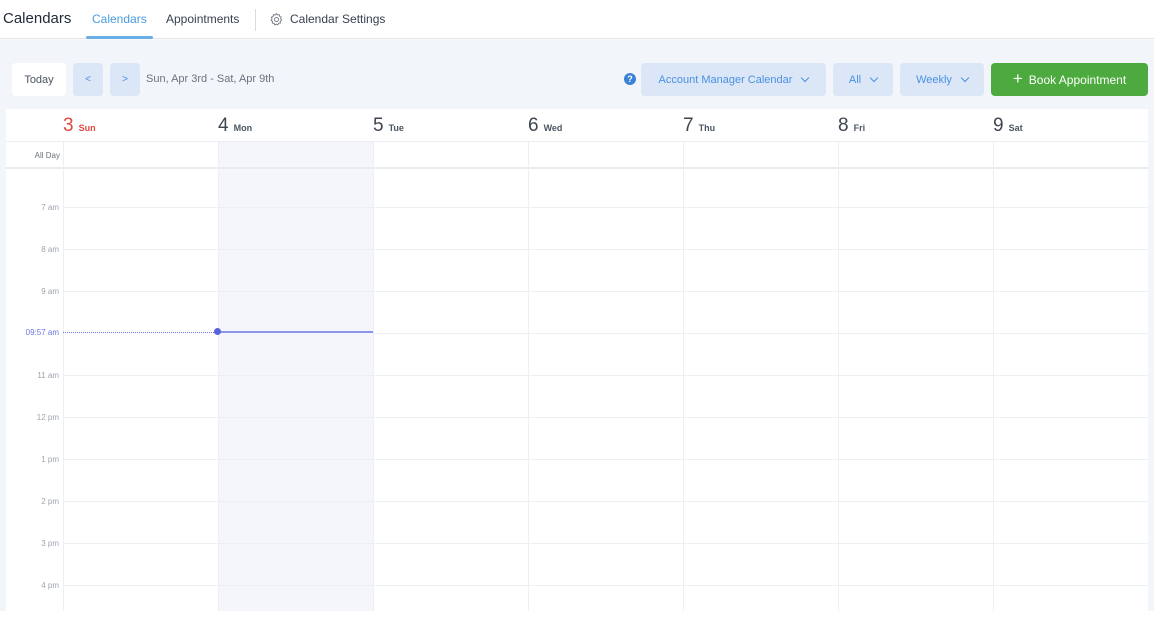  What do you see at coordinates (48, 375) in the screenshot?
I see `hour-label: 11 am` at bounding box center [48, 375].